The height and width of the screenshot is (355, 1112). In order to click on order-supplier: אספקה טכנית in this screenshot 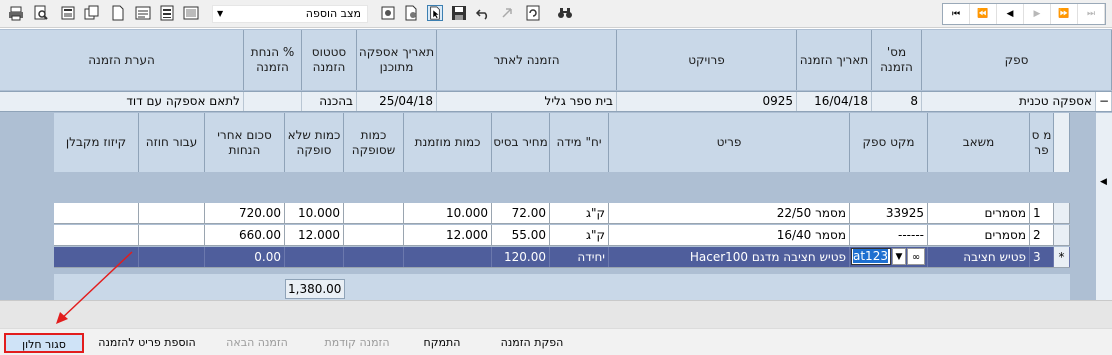, I will do `click(1009, 101)`.